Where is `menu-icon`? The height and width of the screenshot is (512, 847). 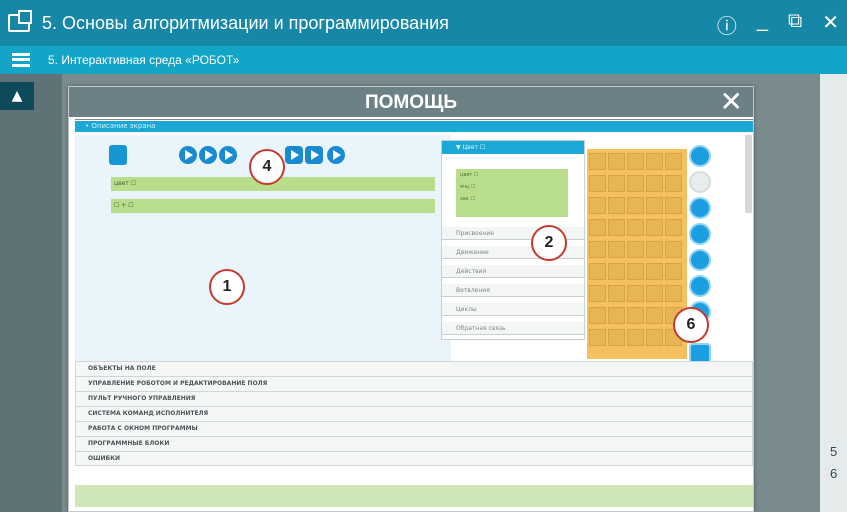
menu-icon is located at coordinates (336, 155).